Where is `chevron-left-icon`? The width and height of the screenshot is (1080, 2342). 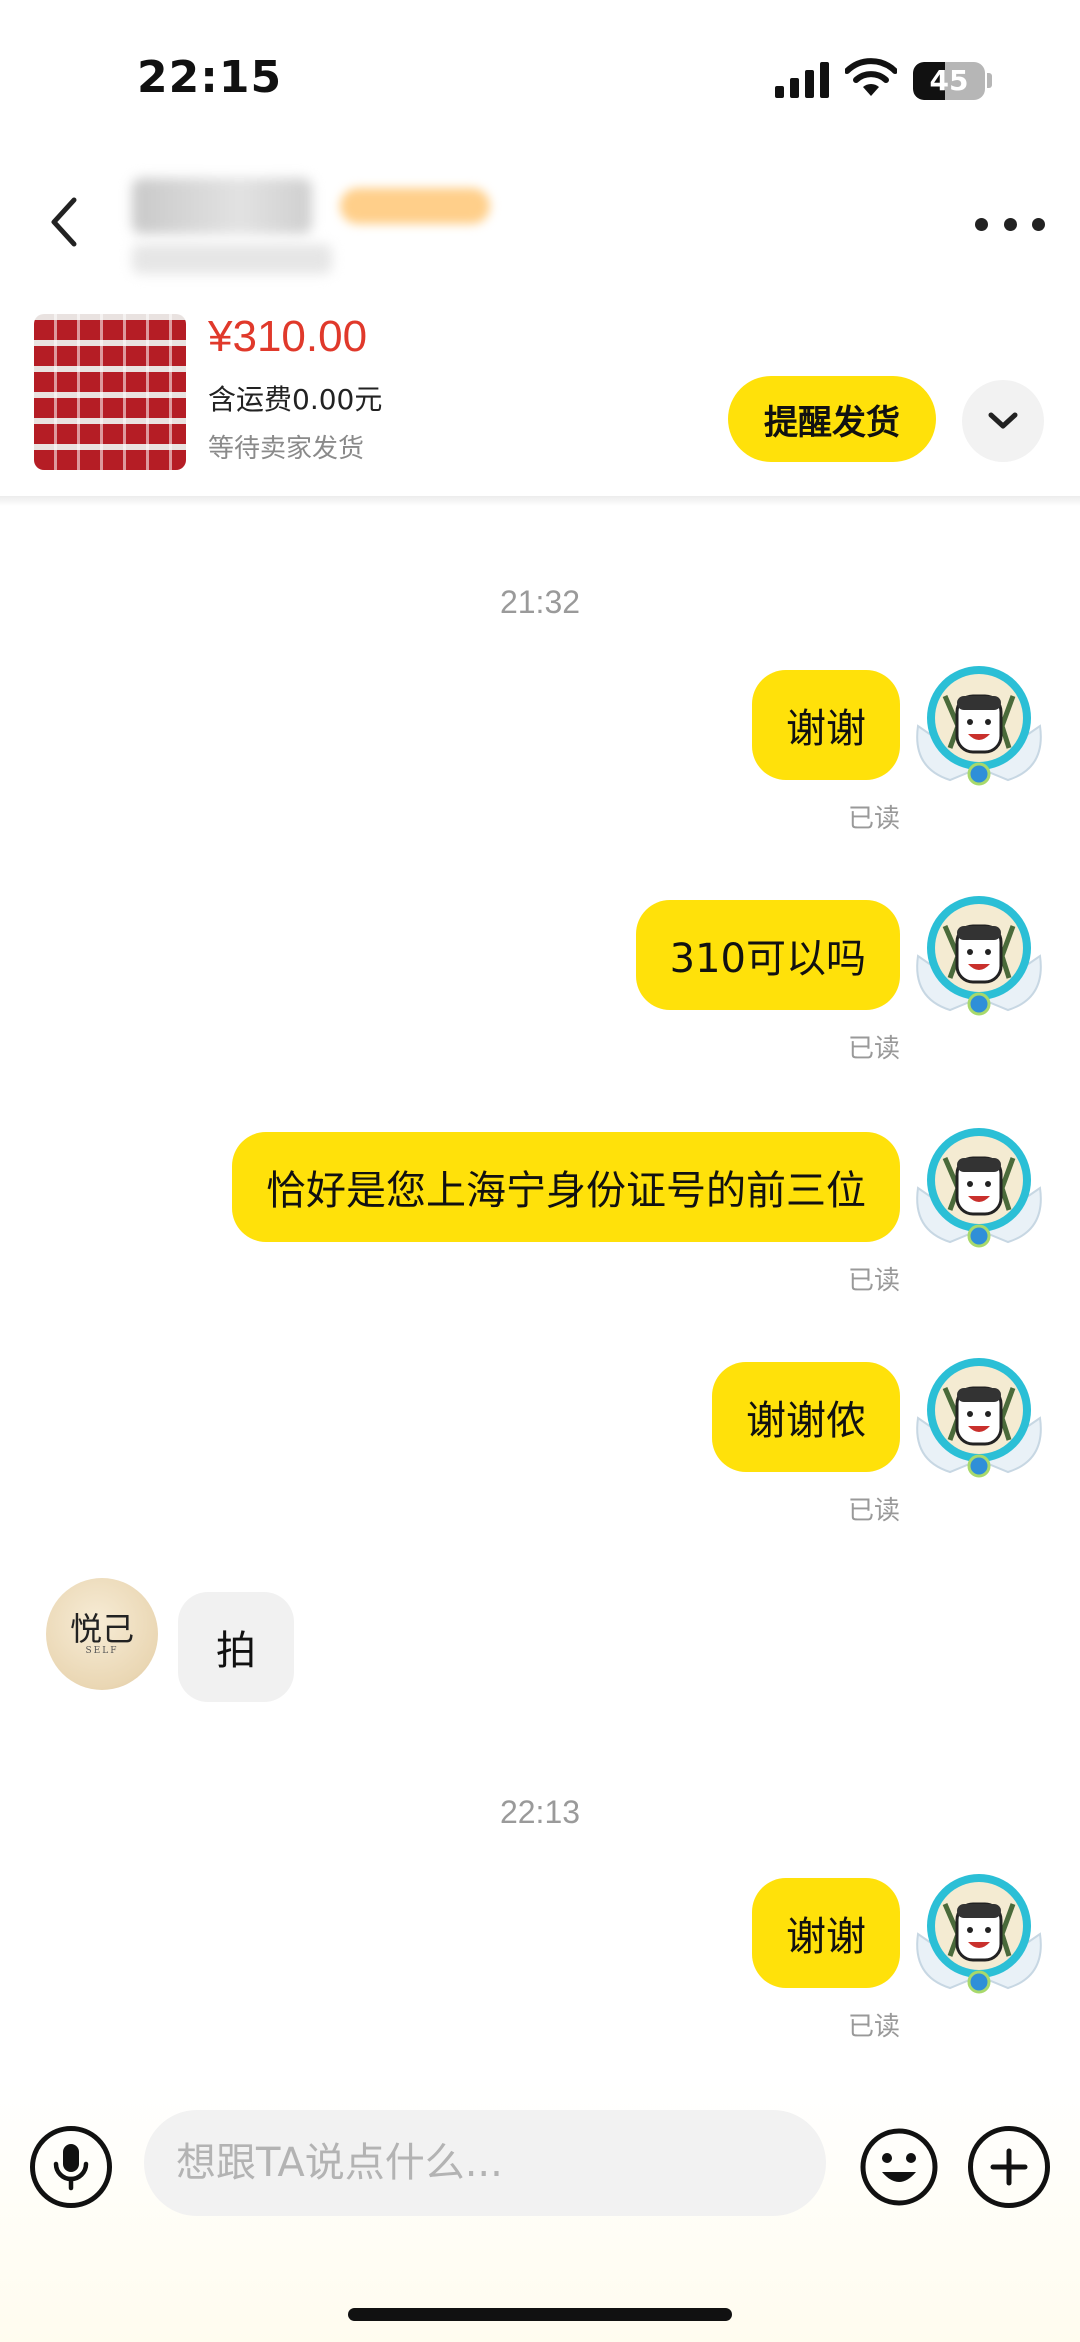
chevron-left-icon is located at coordinates (65, 222).